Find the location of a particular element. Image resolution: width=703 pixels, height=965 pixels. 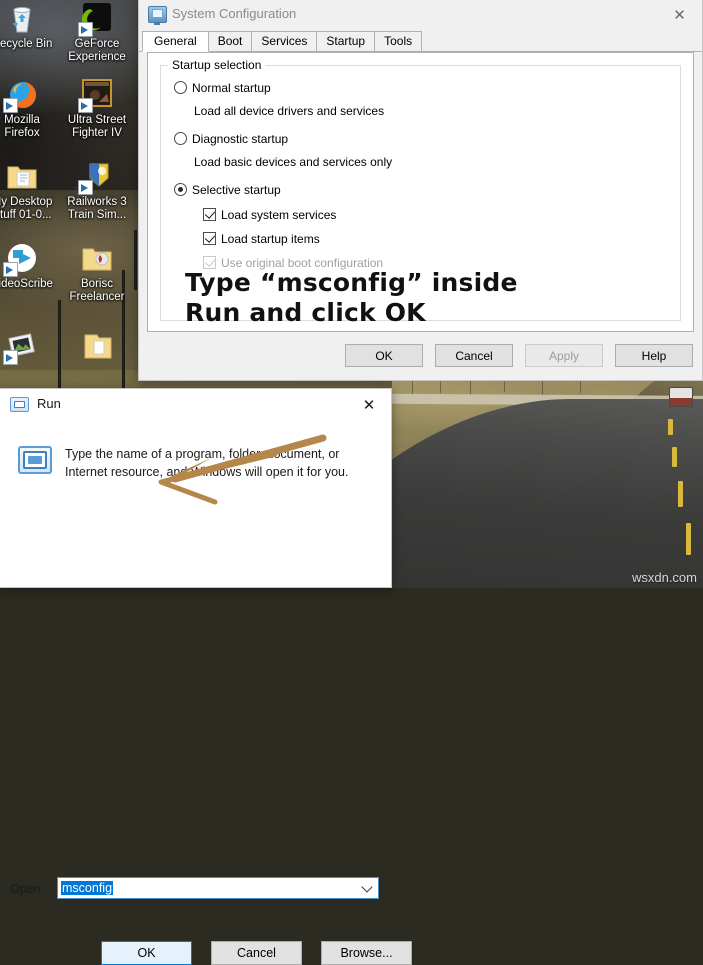

radio-selective-startup: Selective startup is located at coordinates (227, 190).